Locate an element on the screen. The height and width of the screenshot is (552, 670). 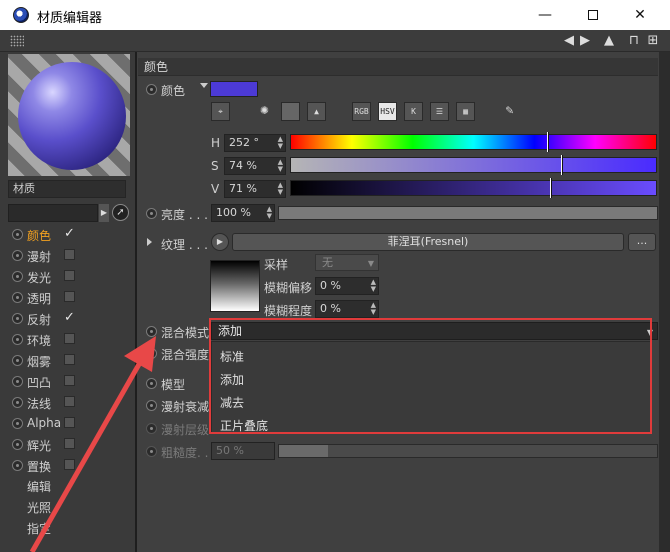
drag-grip-icon is located at coordinates (17, 41).